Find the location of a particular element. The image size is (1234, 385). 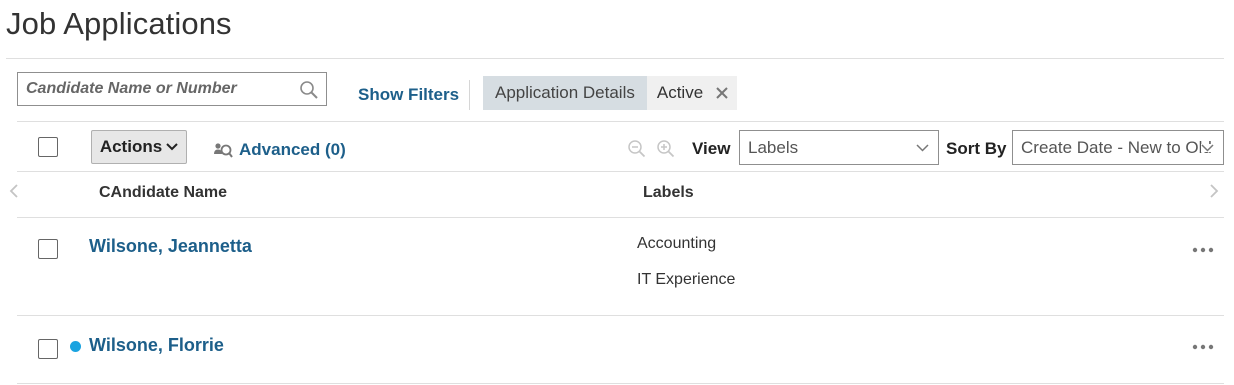

zoom-in-icon is located at coordinates (665, 148).